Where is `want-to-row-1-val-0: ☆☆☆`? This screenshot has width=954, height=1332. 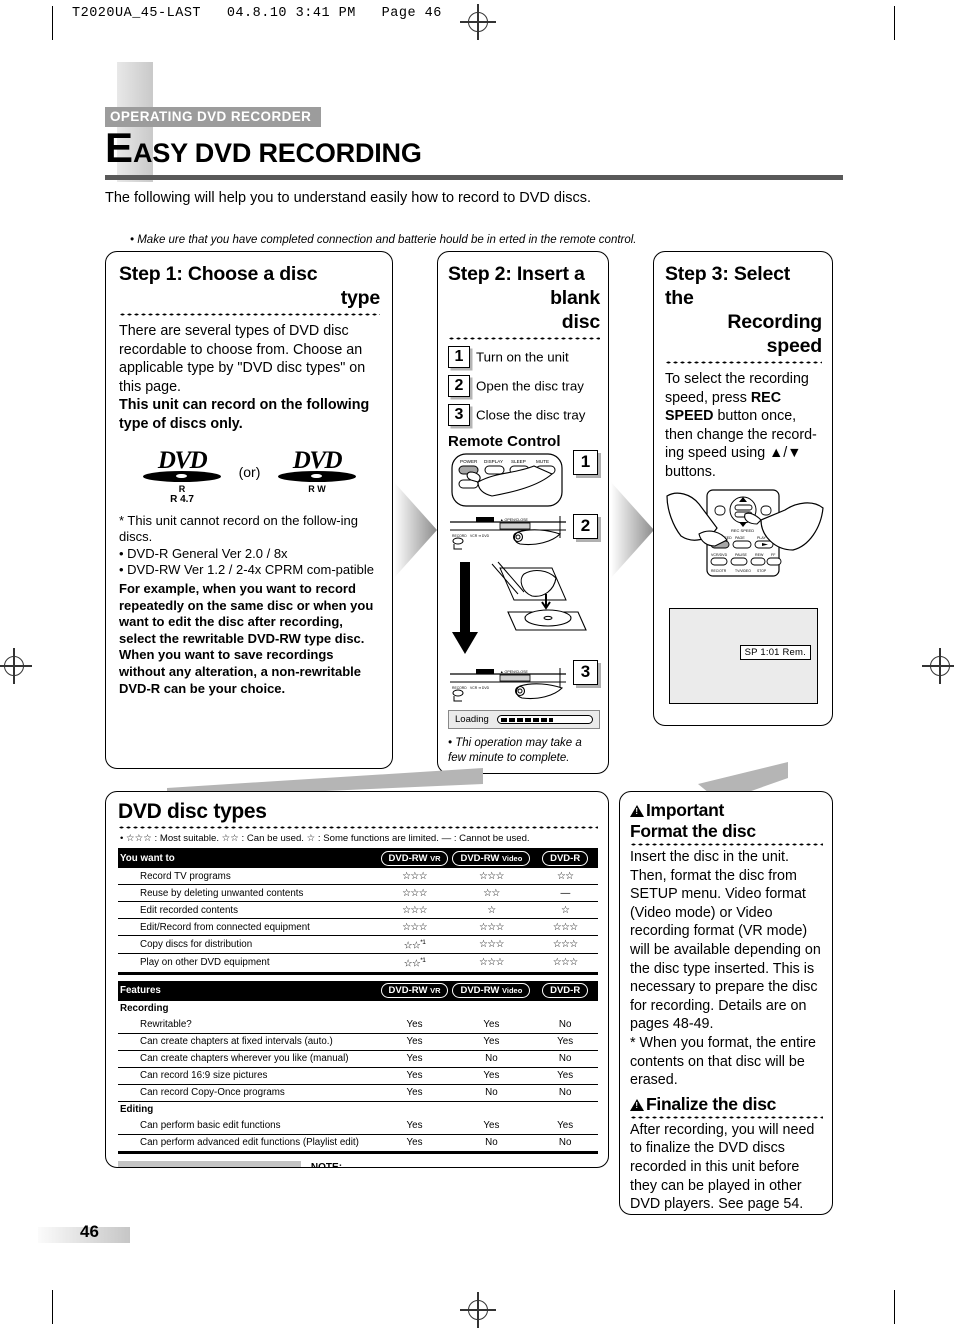
want-to-row-1-val-0: ☆☆☆ is located at coordinates (414, 893).